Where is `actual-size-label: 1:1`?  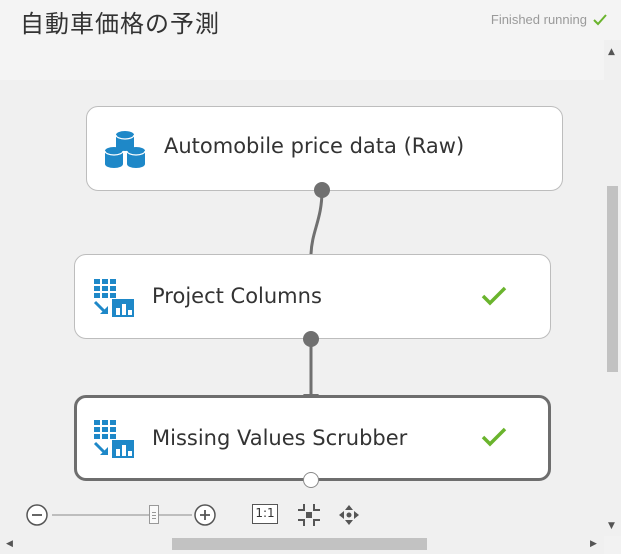
actual-size-label: 1:1 is located at coordinates (265, 513).